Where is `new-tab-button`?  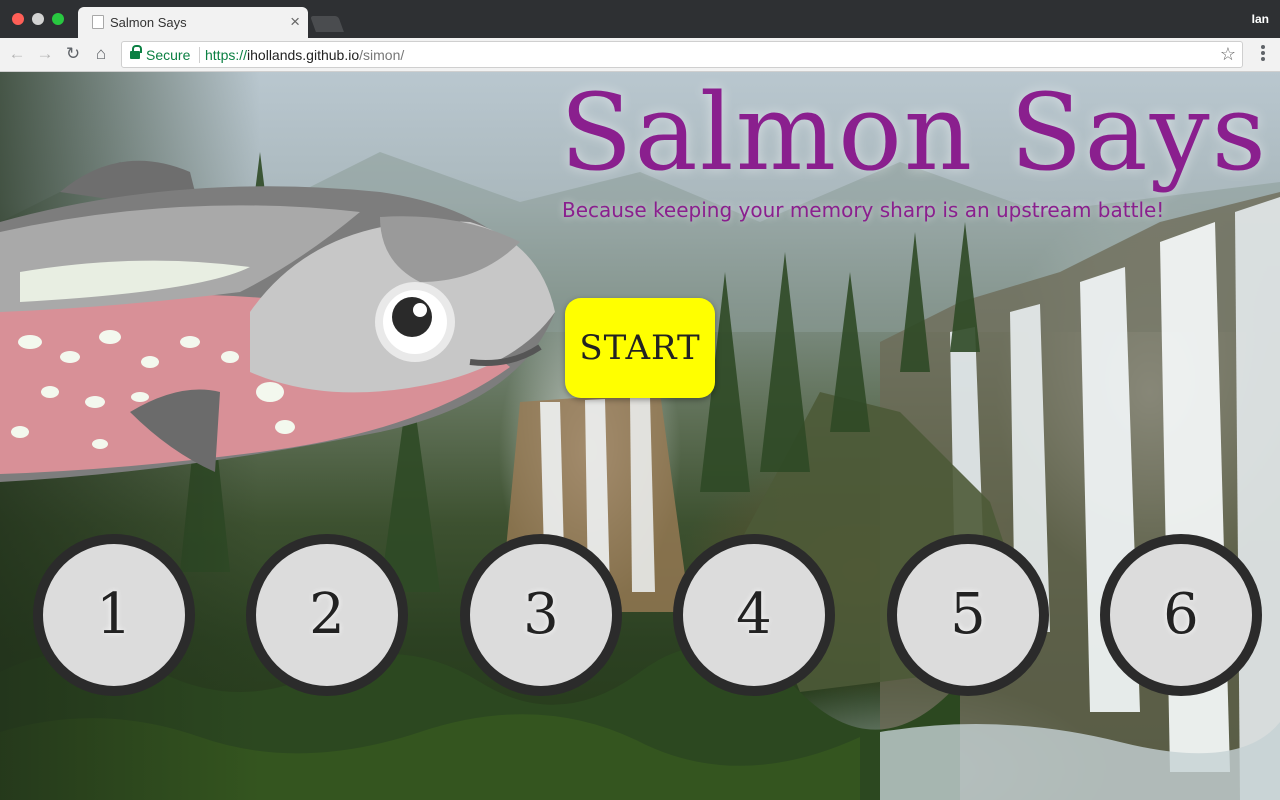 new-tab-button is located at coordinates (327, 24).